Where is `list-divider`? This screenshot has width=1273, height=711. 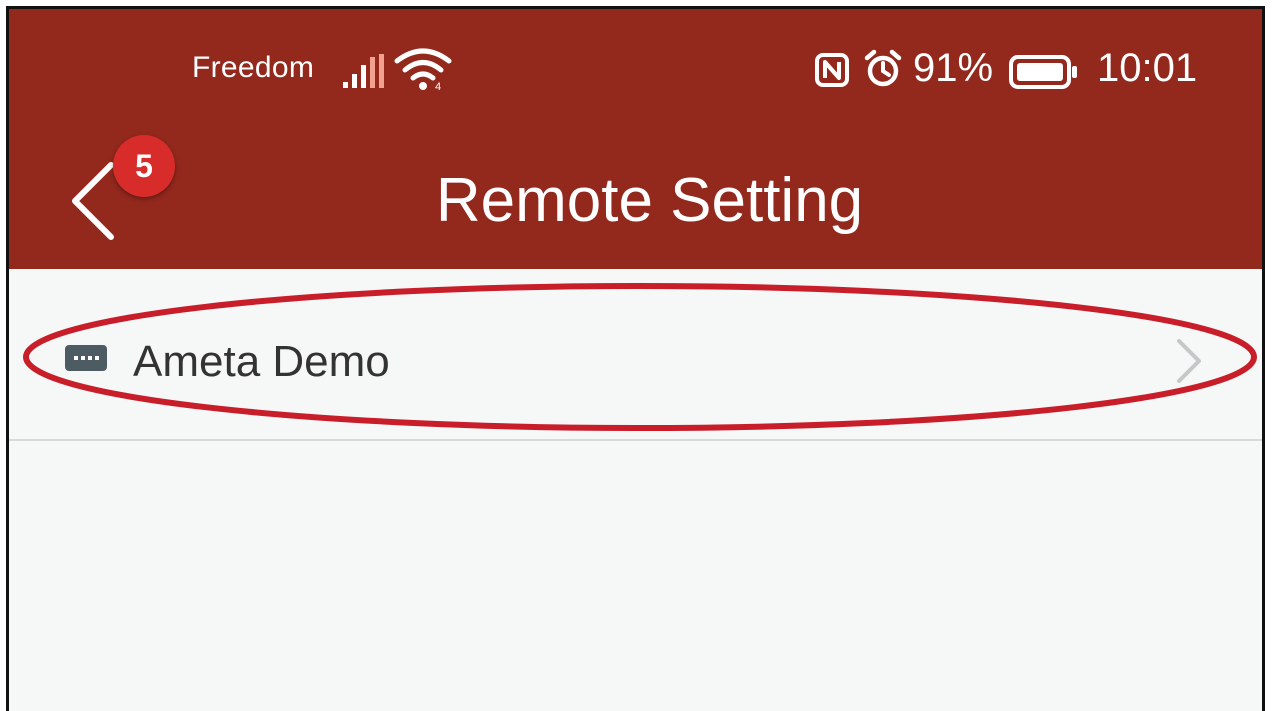 list-divider is located at coordinates (635, 440).